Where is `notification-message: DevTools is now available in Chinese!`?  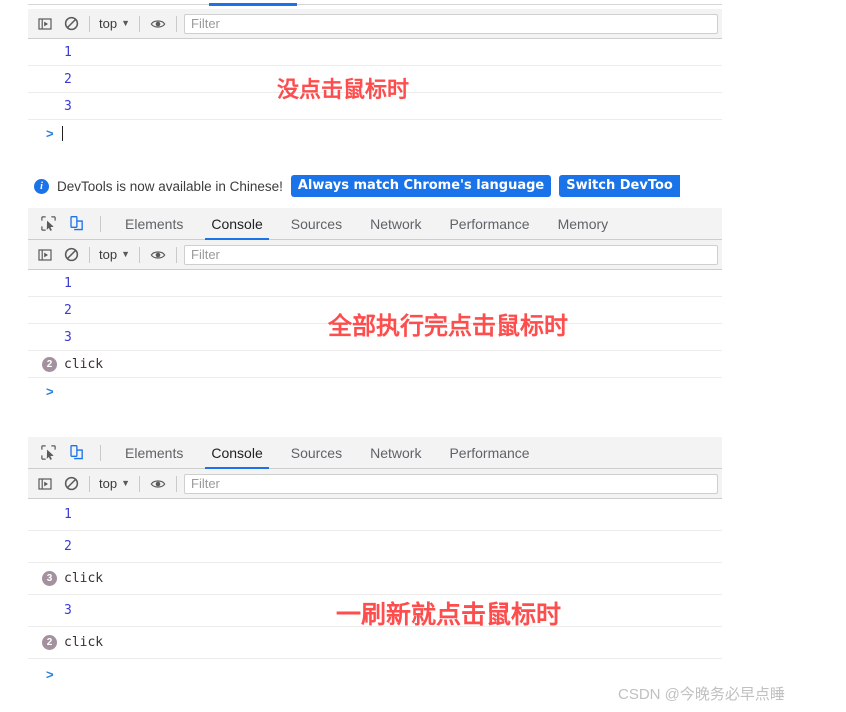 notification-message: DevTools is now available in Chinese! is located at coordinates (170, 186).